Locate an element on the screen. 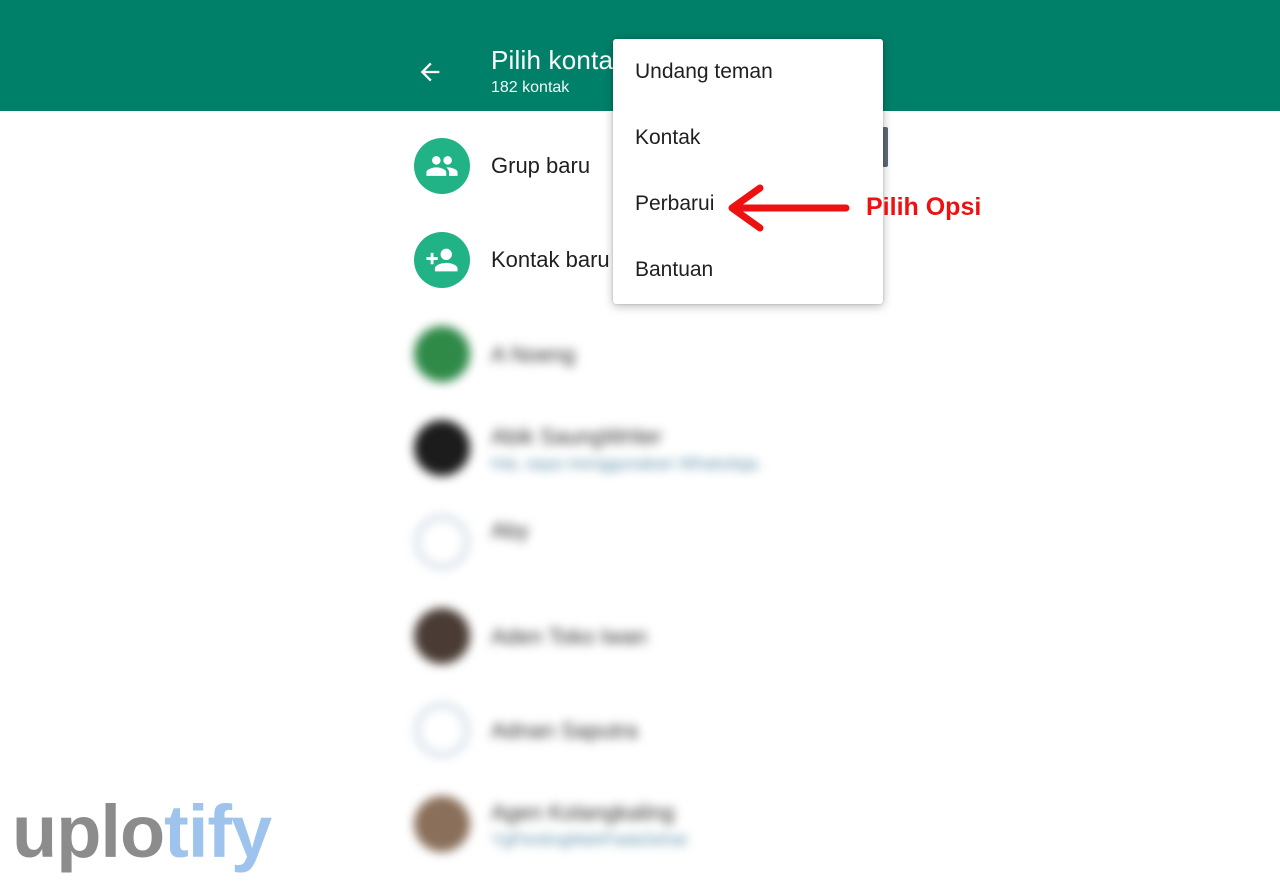 Image resolution: width=1280 pixels, height=885 pixels. new-contact-avatar is located at coordinates (442, 260).